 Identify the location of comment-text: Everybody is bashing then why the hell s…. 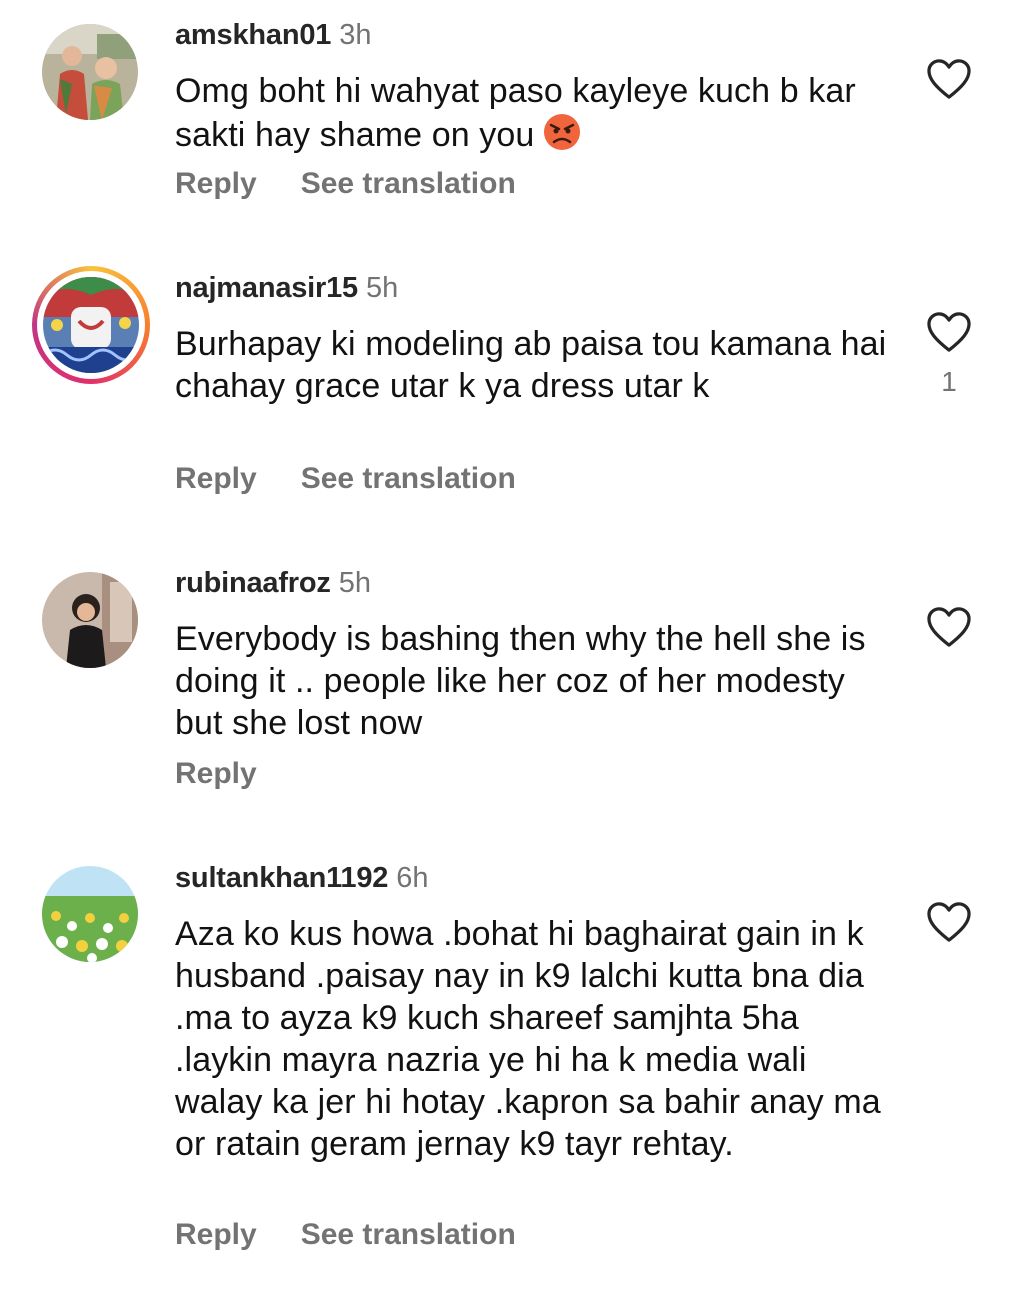
(520, 681).